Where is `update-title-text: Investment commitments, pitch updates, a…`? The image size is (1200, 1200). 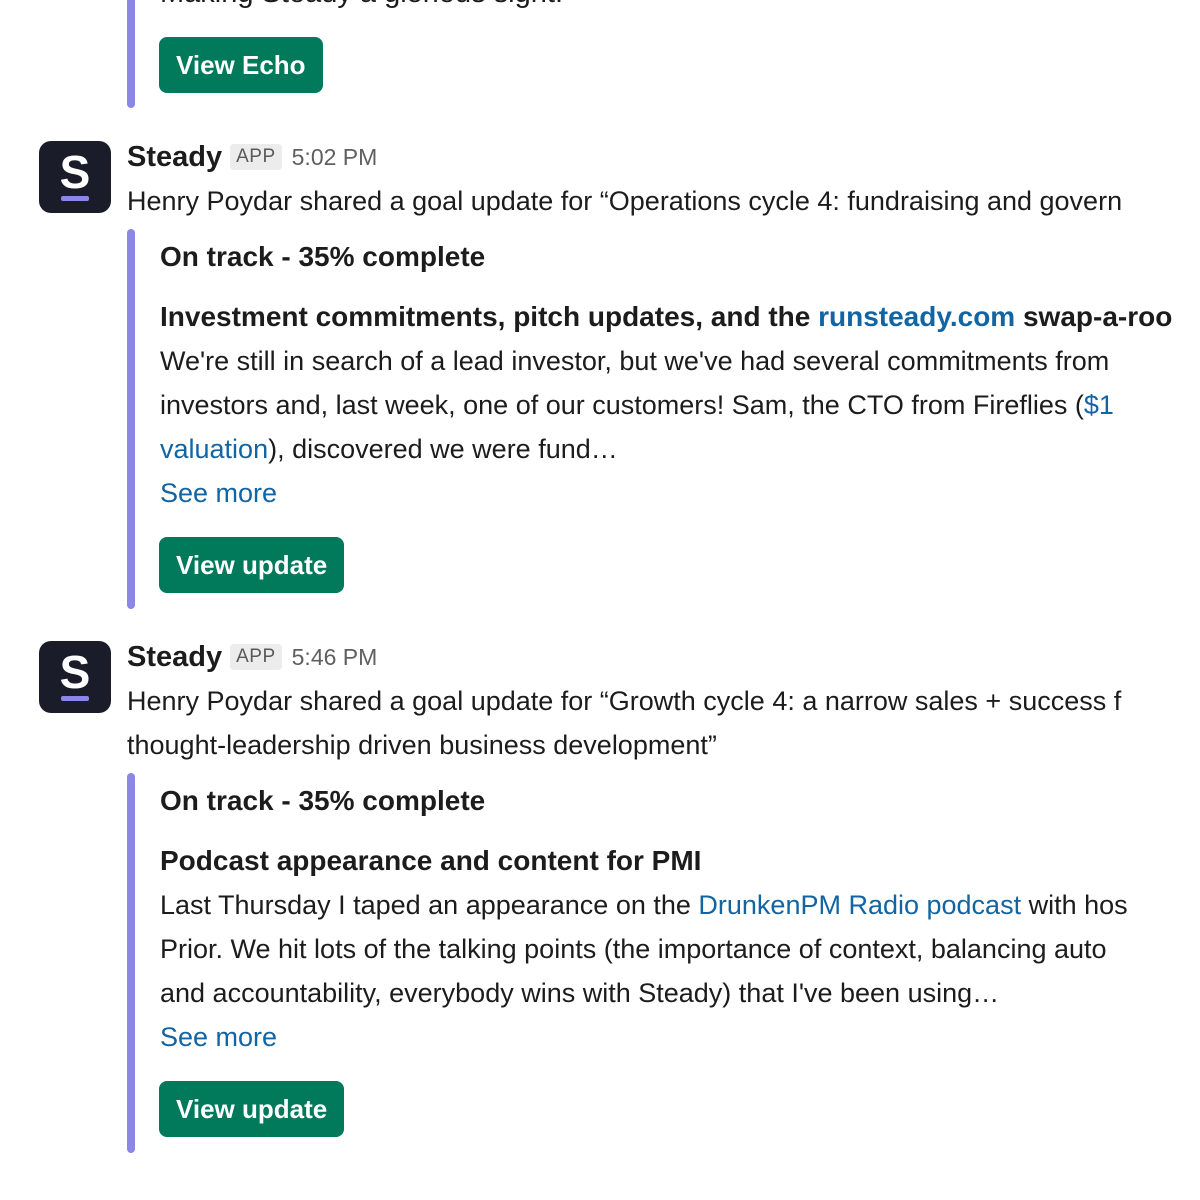 update-title-text: Investment commitments, pitch updates, a… is located at coordinates (489, 316).